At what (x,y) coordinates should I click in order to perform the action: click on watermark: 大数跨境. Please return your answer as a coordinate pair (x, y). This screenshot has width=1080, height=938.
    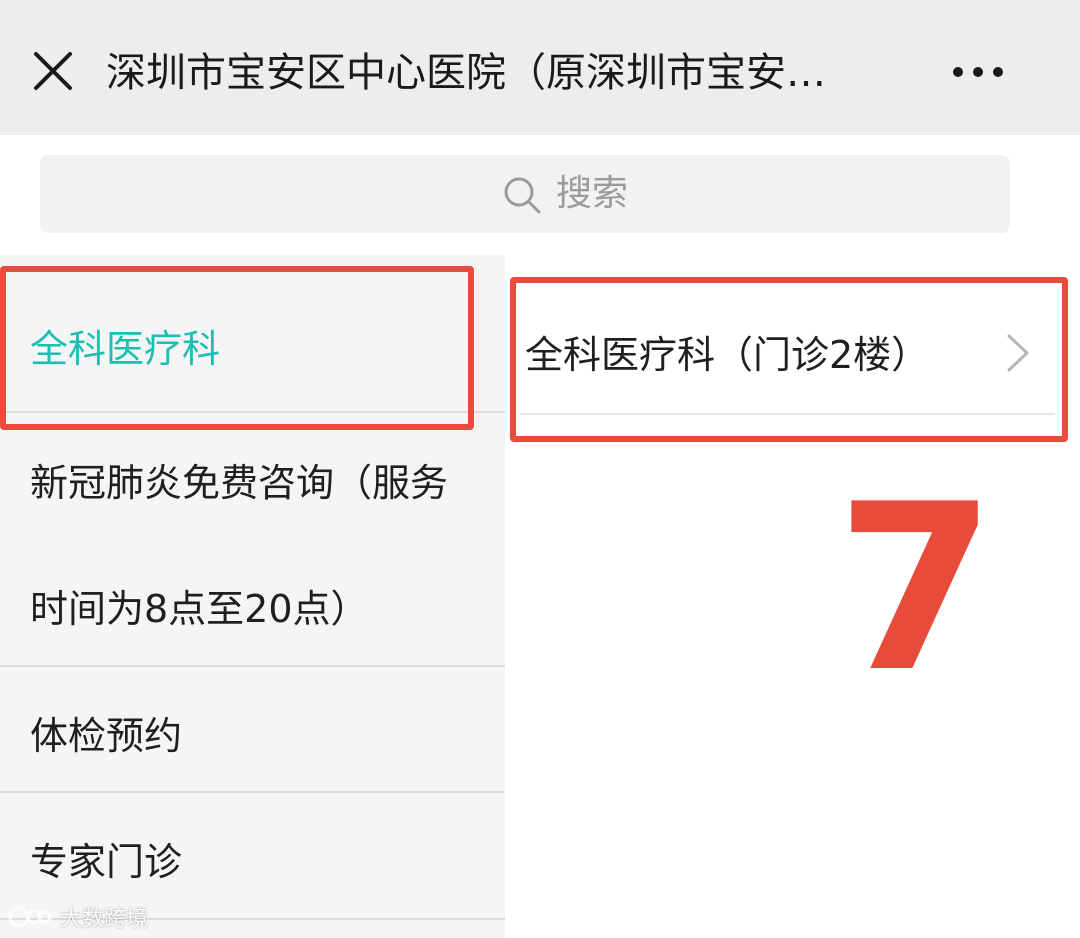
    Looking at the image, I should click on (78, 917).